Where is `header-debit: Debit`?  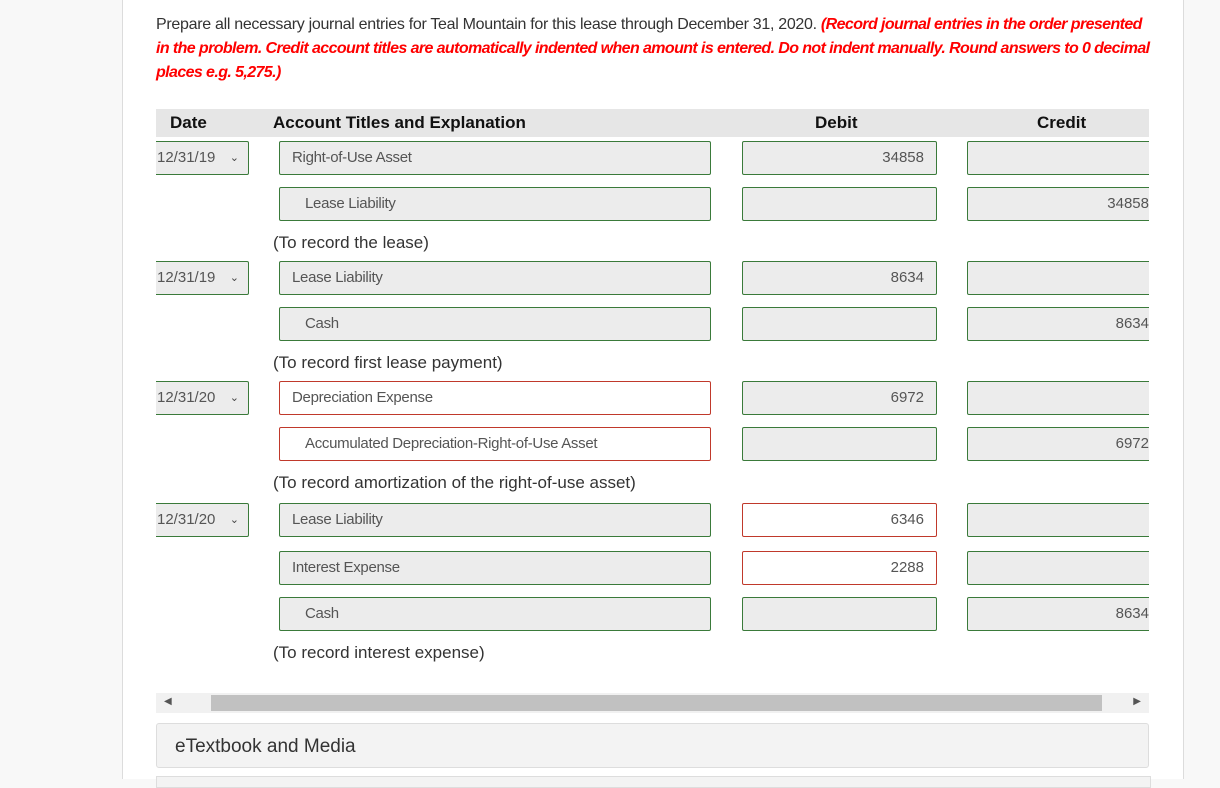
header-debit: Debit is located at coordinates (836, 122).